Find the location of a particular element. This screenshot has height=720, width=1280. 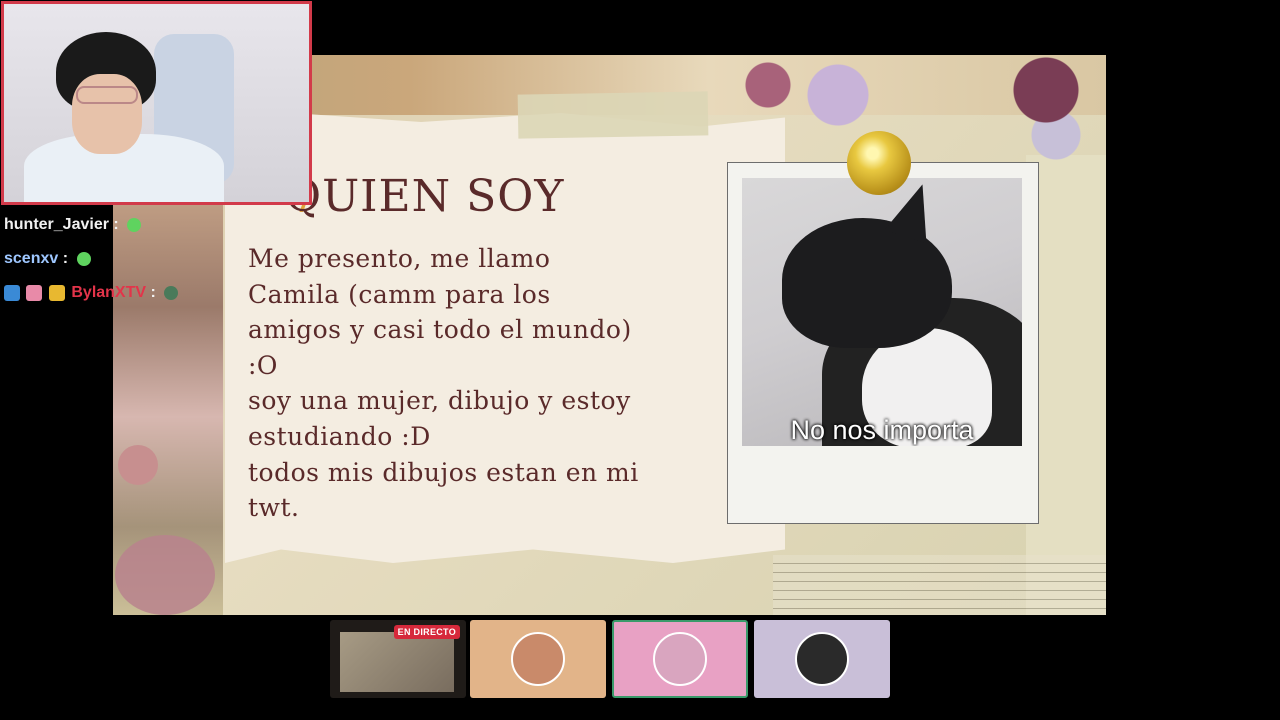

sheet-music-decor is located at coordinates (939, 585).